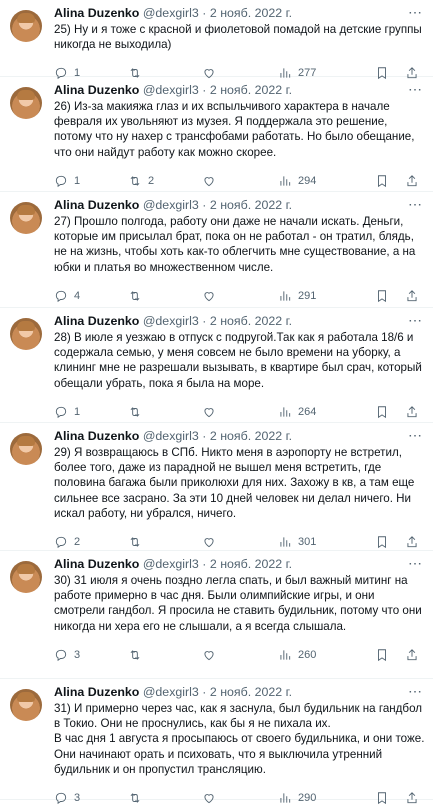  I want to click on views-button: 301, so click(318, 542).